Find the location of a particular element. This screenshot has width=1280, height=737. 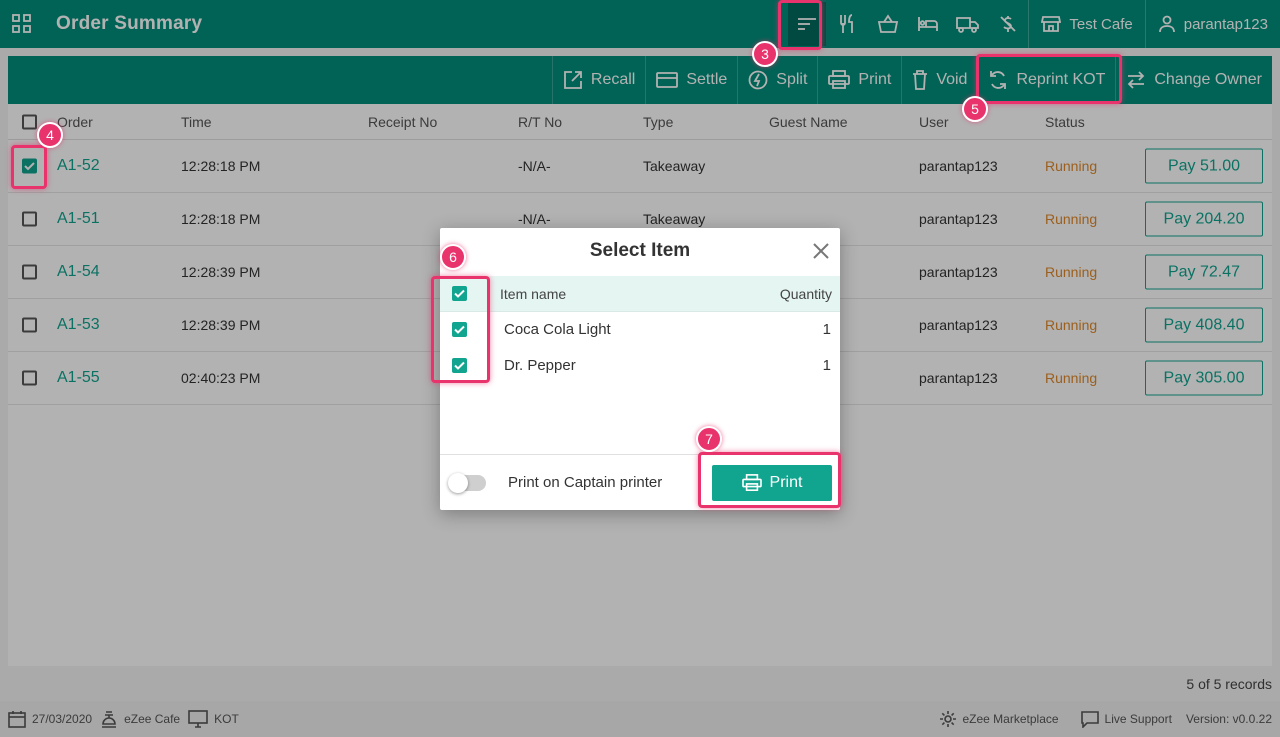

item-row: Dr. Pepper 1 is located at coordinates (640, 366).